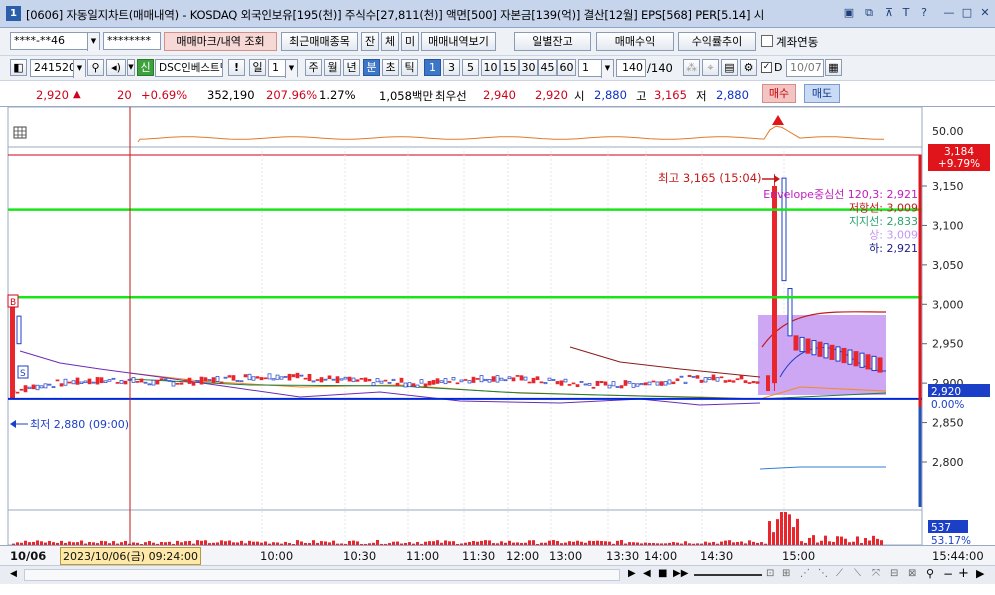  What do you see at coordinates (283, 68) in the screenshot?
I see `period-value-select: 1 ▼` at bounding box center [283, 68].